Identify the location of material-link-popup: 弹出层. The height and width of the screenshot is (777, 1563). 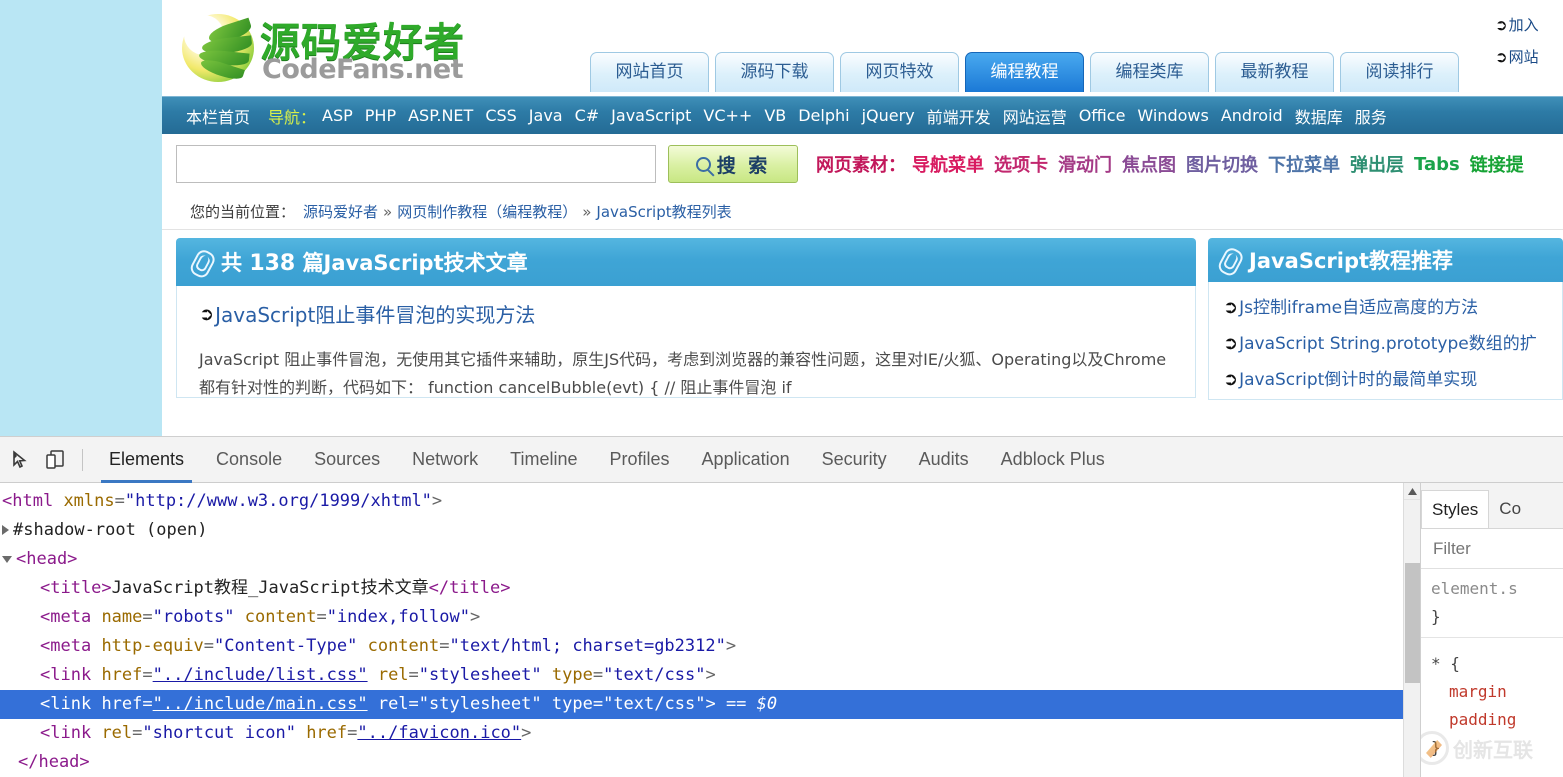
(1377, 164).